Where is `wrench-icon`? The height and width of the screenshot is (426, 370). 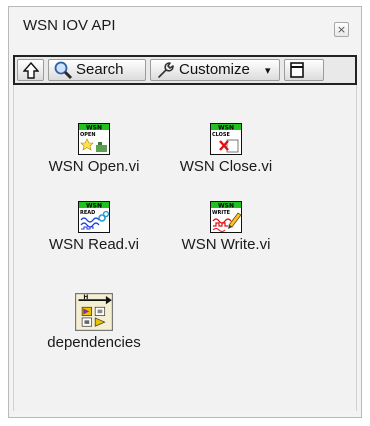 wrench-icon is located at coordinates (166, 70).